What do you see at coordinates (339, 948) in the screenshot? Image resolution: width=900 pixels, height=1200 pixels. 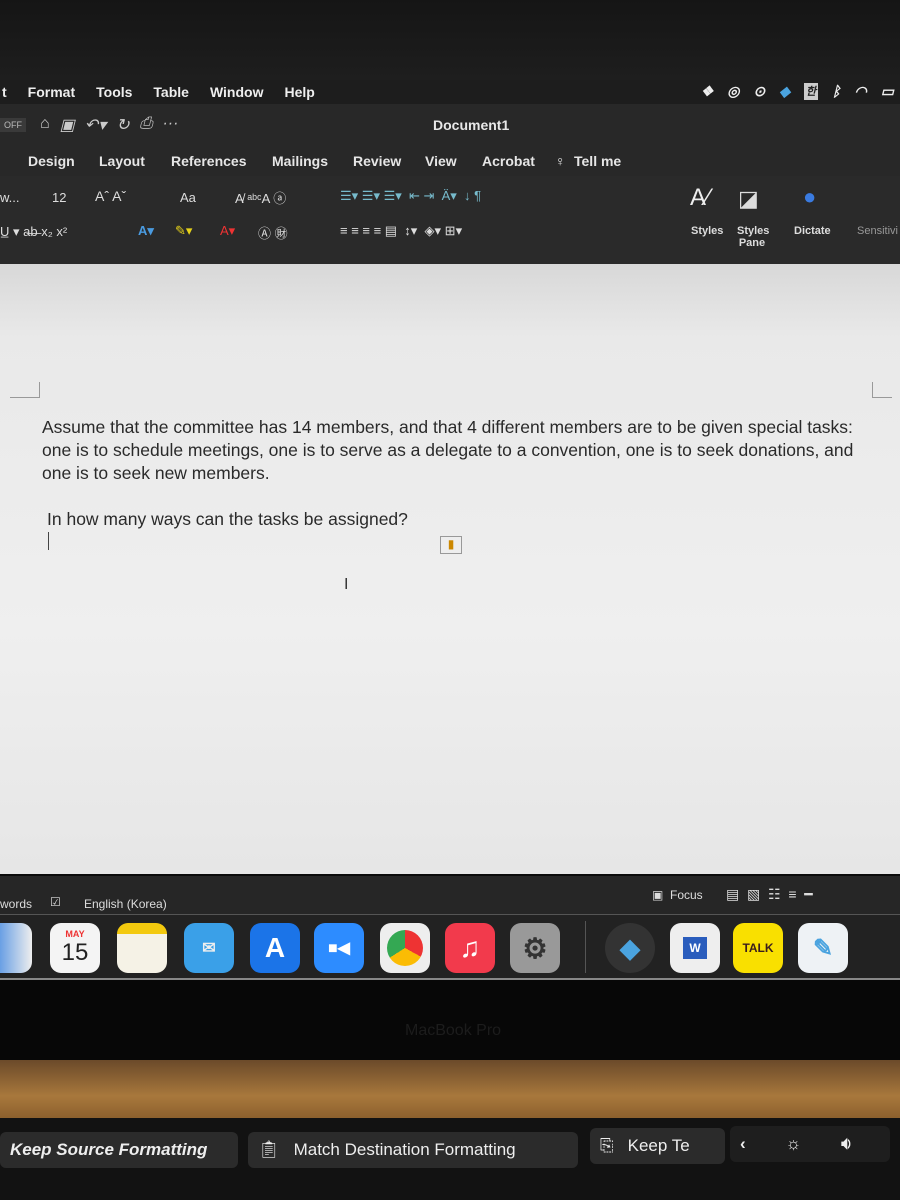 I see `zoom-icon: ■◀` at bounding box center [339, 948].